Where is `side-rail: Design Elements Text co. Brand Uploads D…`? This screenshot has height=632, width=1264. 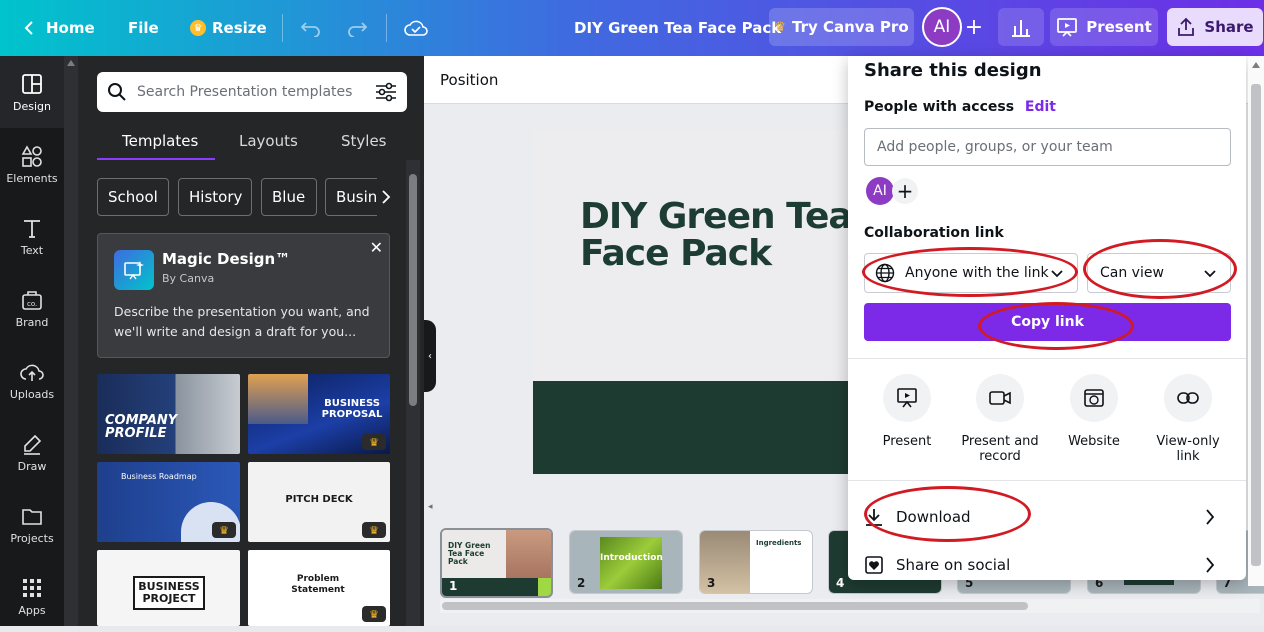
side-rail: Design Elements Text co. Brand Uploads D… is located at coordinates (32, 341).